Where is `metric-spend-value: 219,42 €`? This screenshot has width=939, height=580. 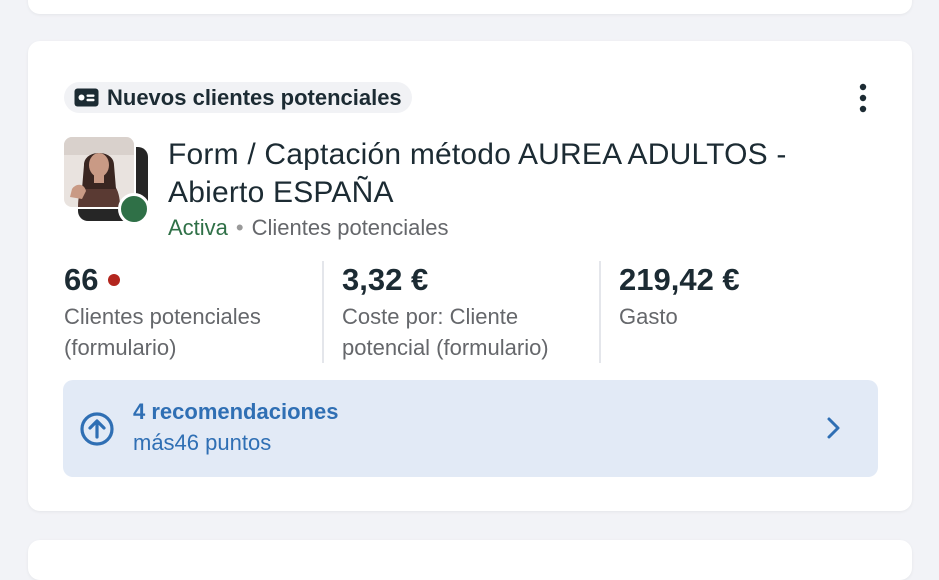
metric-spend-value: 219,42 € is located at coordinates (679, 279).